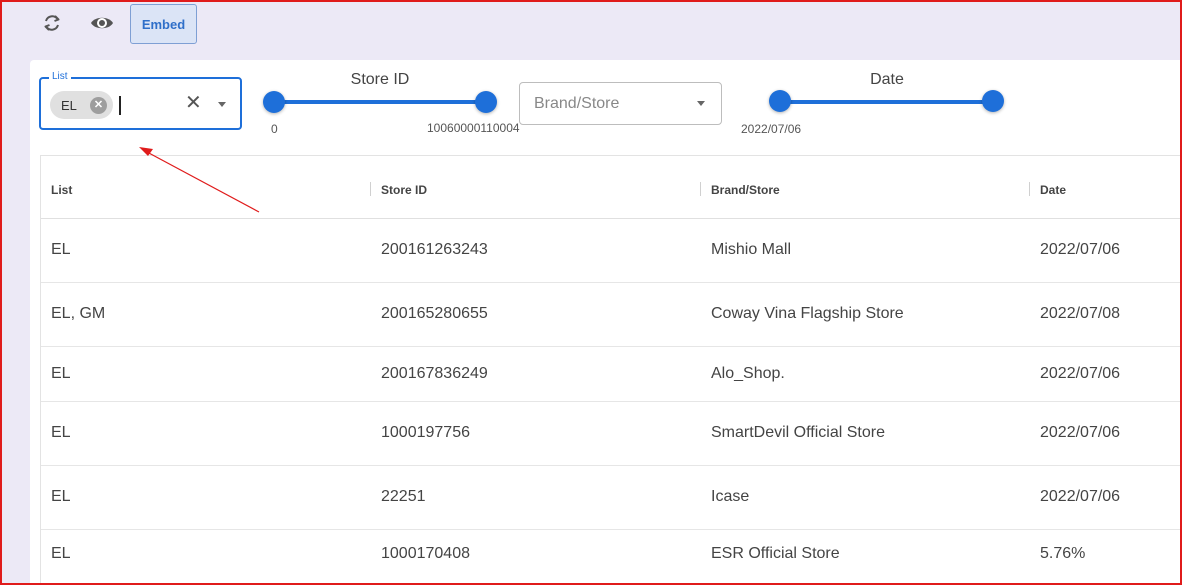 This screenshot has height=585, width=1182. Describe the element at coordinates (193, 102) in the screenshot. I see `clear-icon: ✕` at that location.